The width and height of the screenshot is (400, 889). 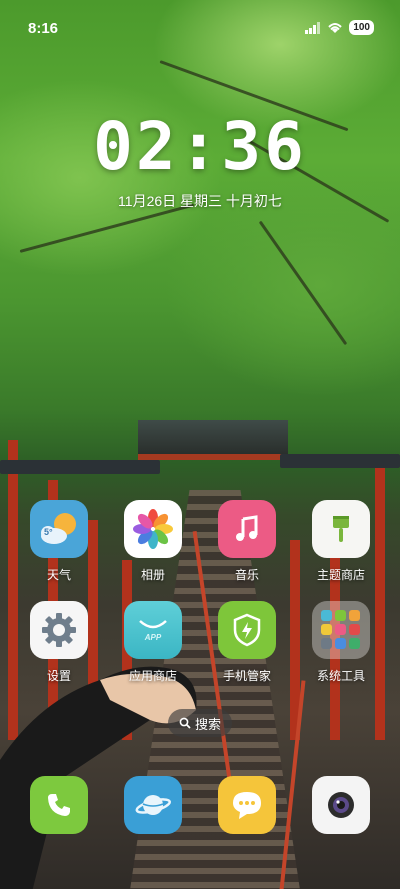 What do you see at coordinates (152, 575) in the screenshot?
I see `app-label: 相册` at bounding box center [152, 575].